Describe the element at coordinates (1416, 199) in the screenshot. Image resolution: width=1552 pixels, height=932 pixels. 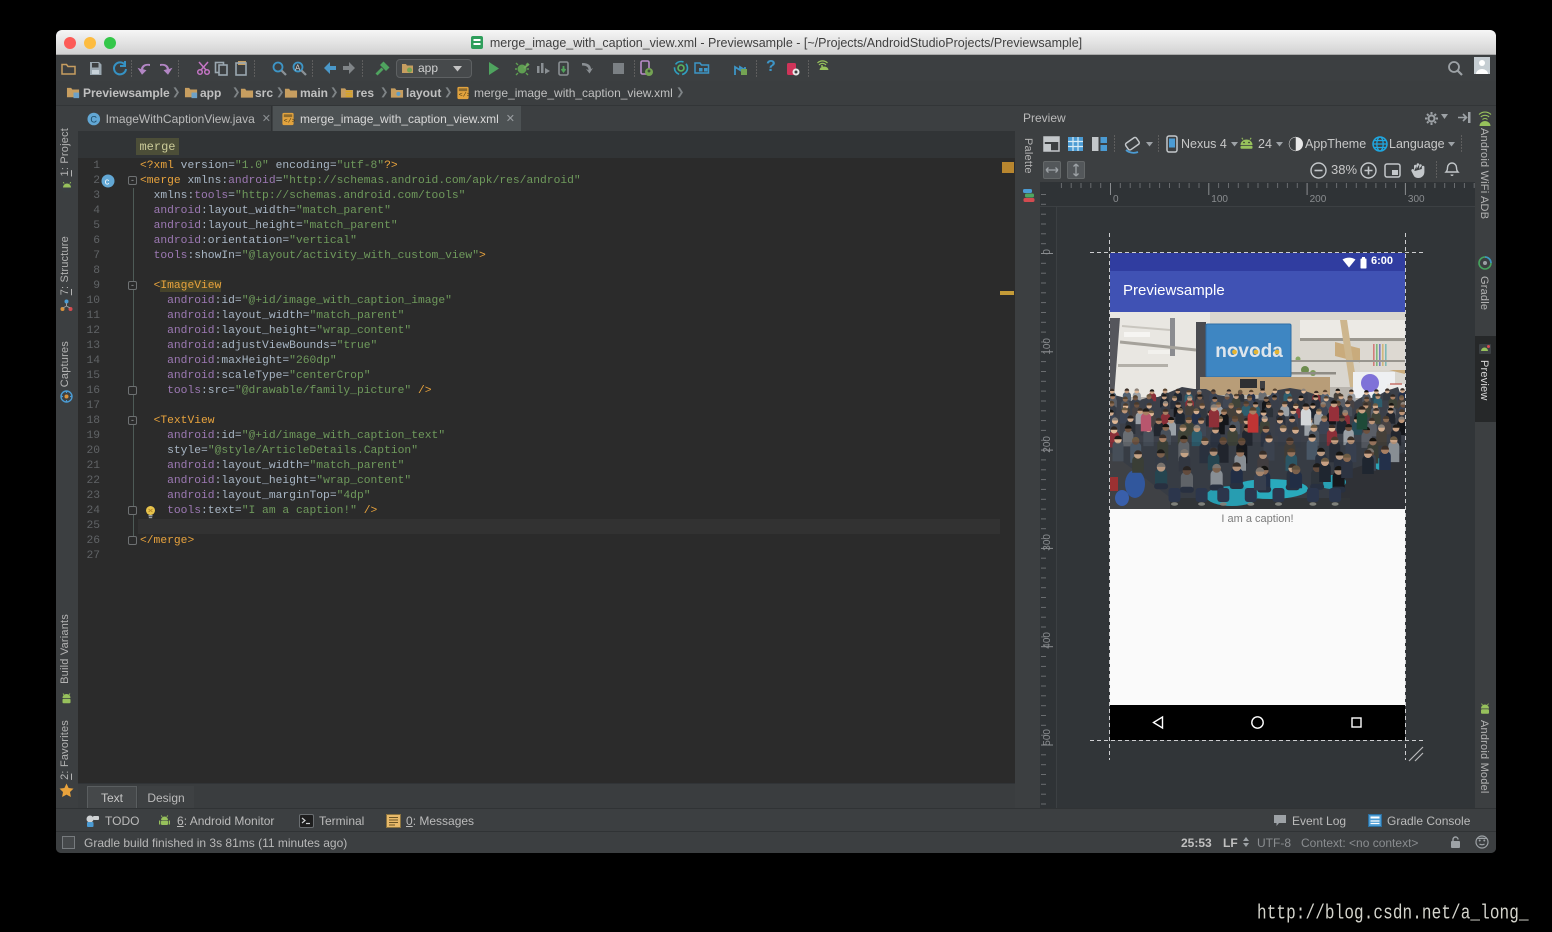
I see `svg-text: 300` at that location.